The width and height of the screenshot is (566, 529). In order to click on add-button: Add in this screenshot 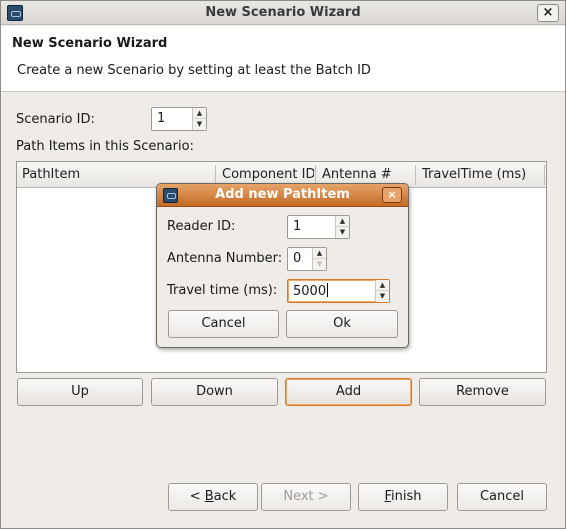, I will do `click(348, 392)`.